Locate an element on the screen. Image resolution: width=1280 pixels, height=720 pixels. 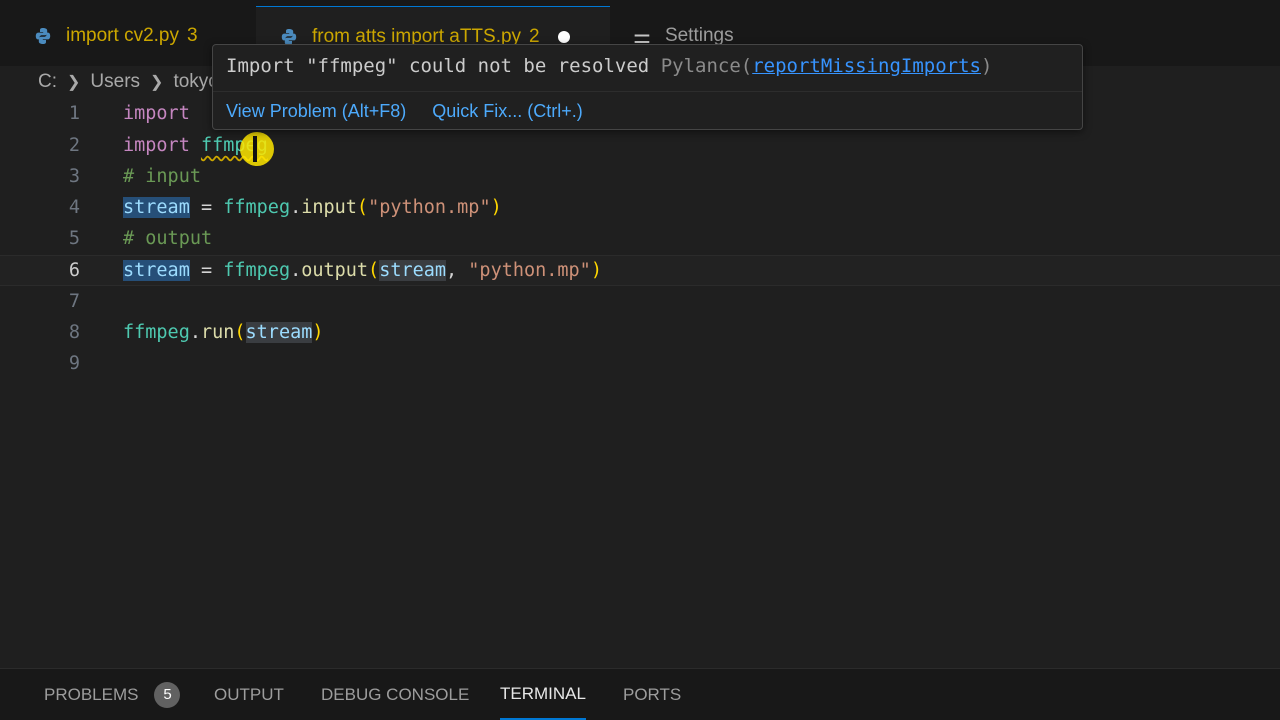
hover-message-text: Import "ffmpeg" could not be resolved is located at coordinates (438, 66).